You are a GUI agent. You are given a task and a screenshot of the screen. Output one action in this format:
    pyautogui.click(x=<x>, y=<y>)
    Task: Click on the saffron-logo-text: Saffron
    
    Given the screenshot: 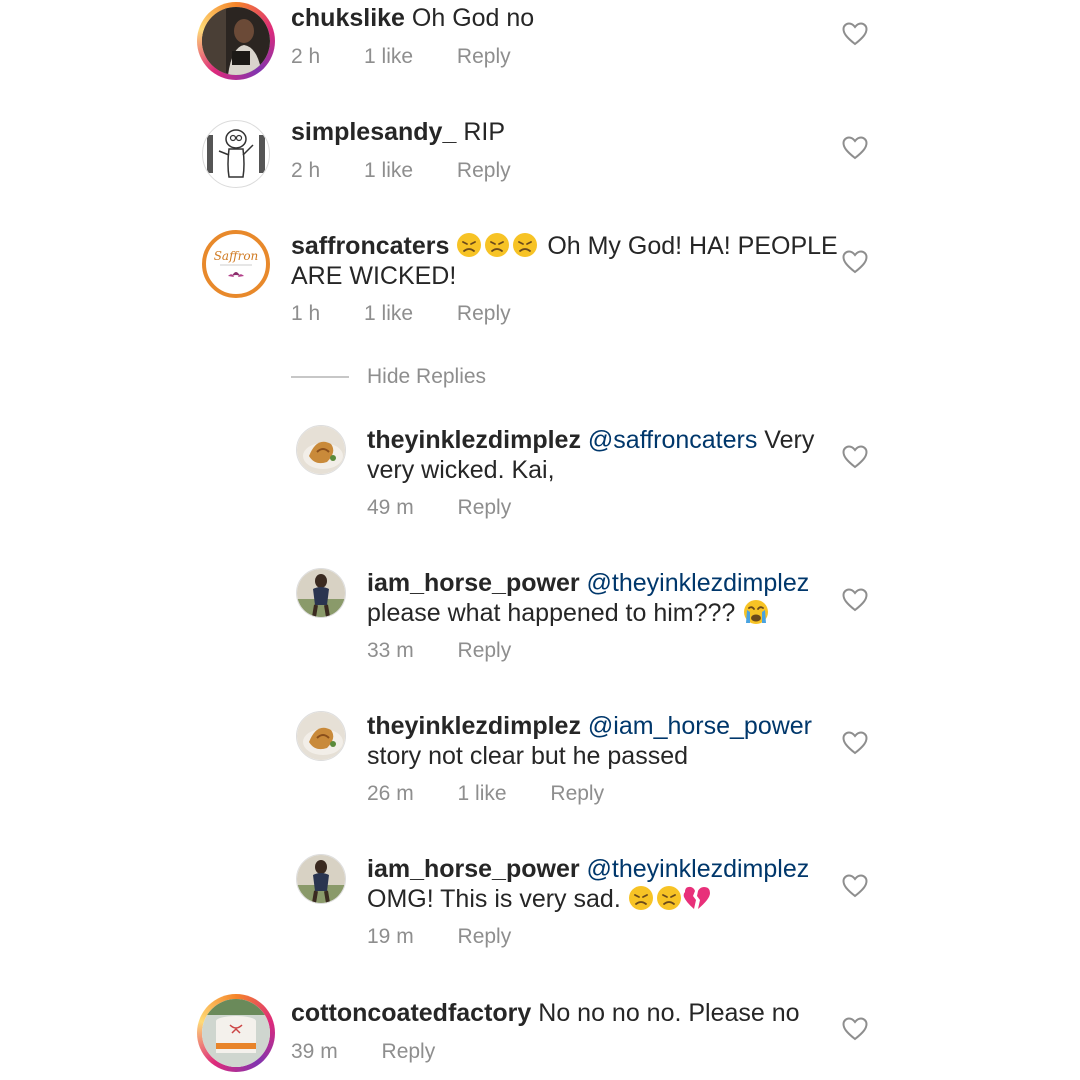 What is the action you would take?
    pyautogui.click(x=236, y=256)
    